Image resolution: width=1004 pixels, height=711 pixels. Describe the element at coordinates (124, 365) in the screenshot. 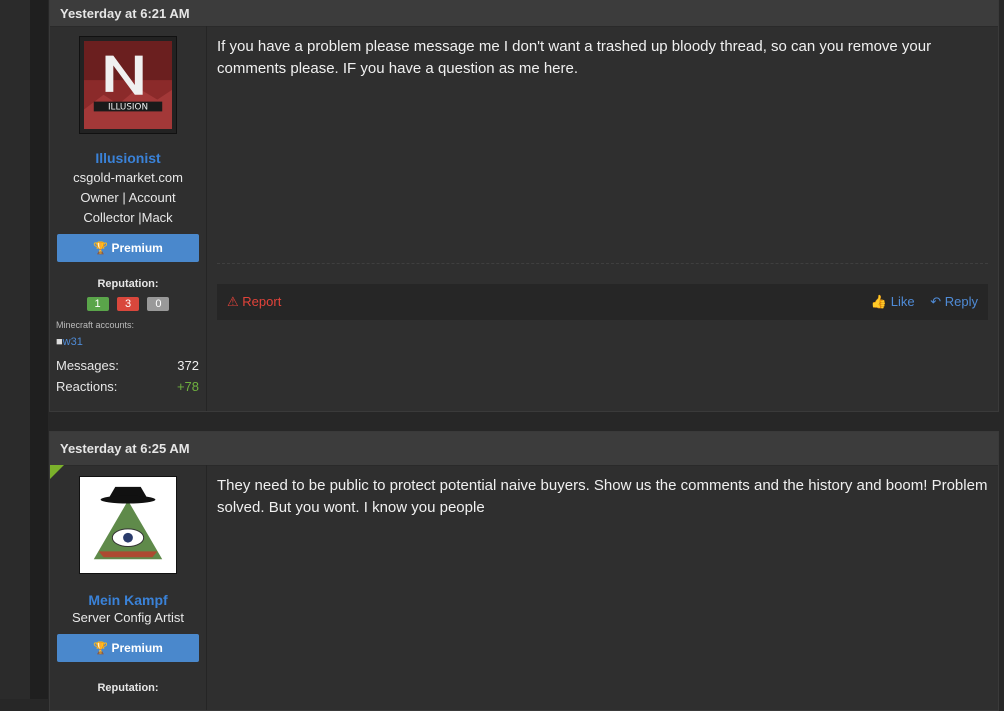

I see `messages-stat: Messages: 372` at that location.